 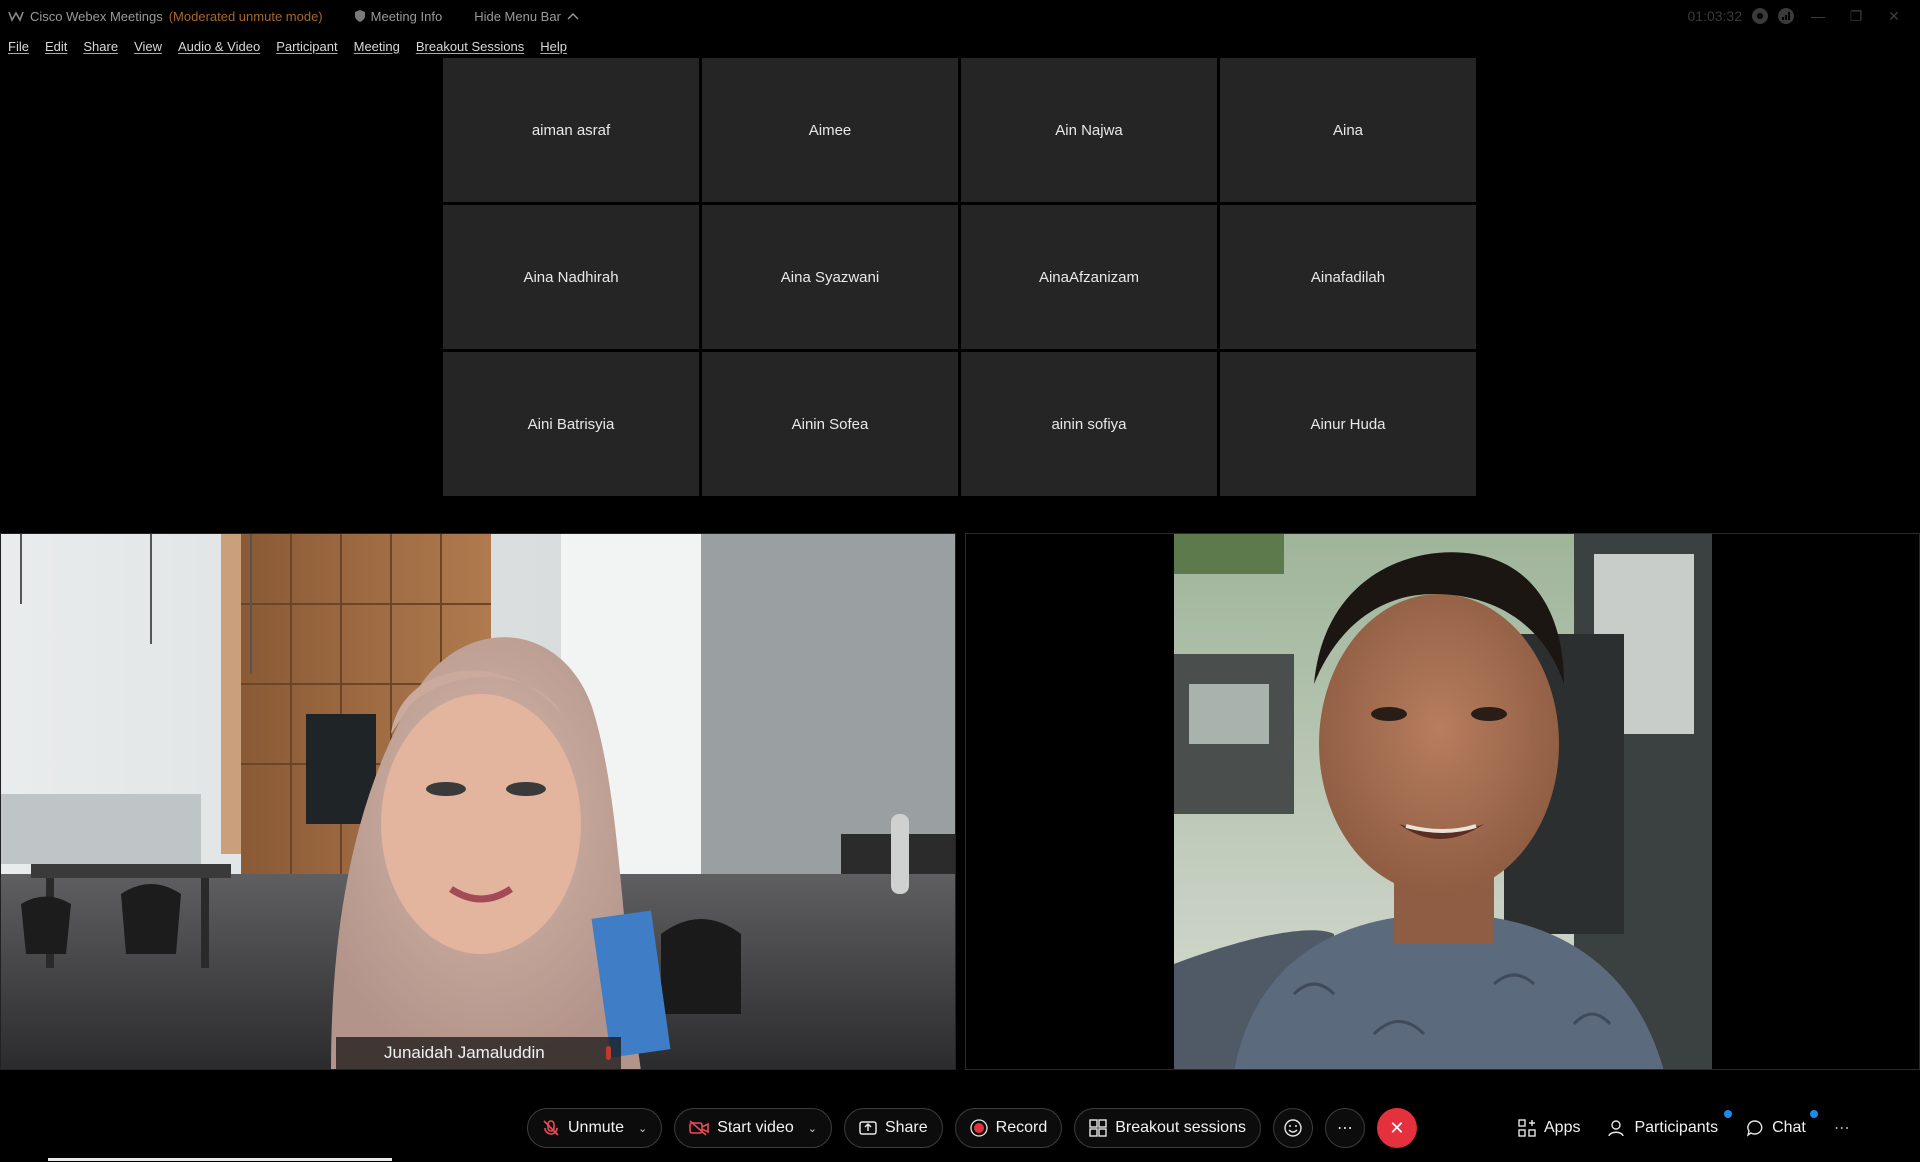 I want to click on menu-file: File, so click(x=18, y=46).